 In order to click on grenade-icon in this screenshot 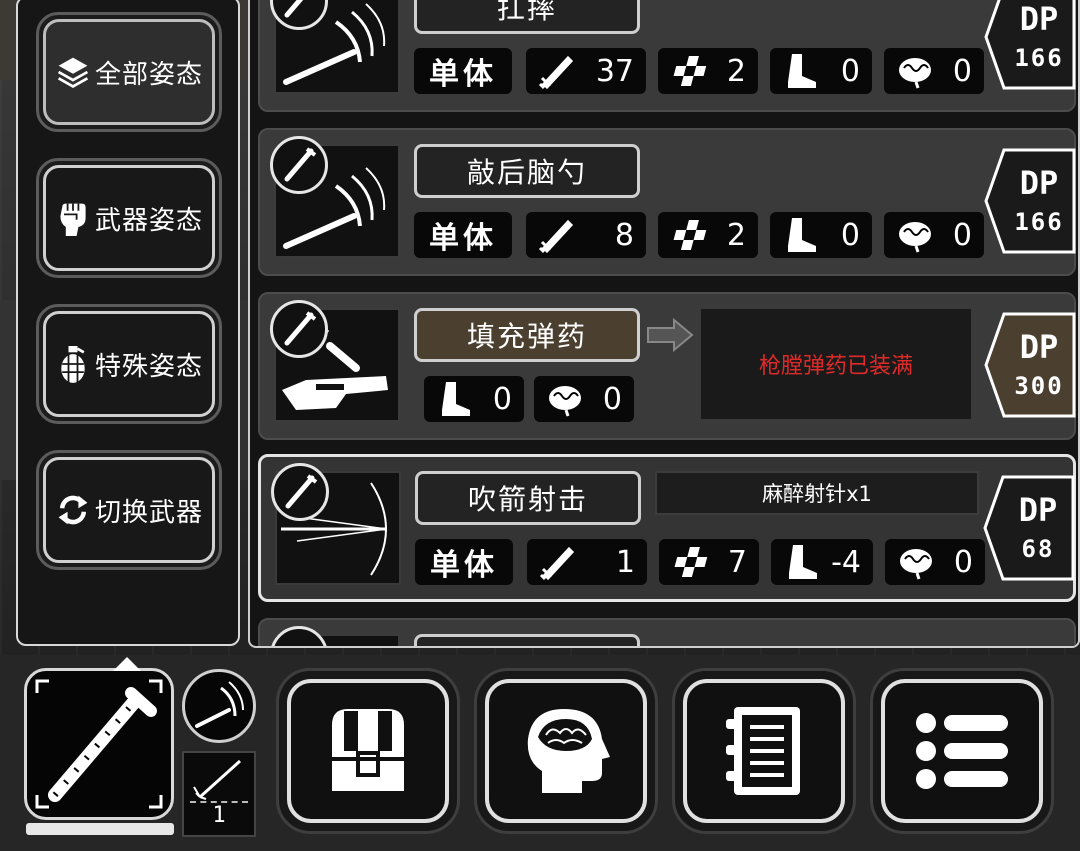, I will do `click(73, 364)`.